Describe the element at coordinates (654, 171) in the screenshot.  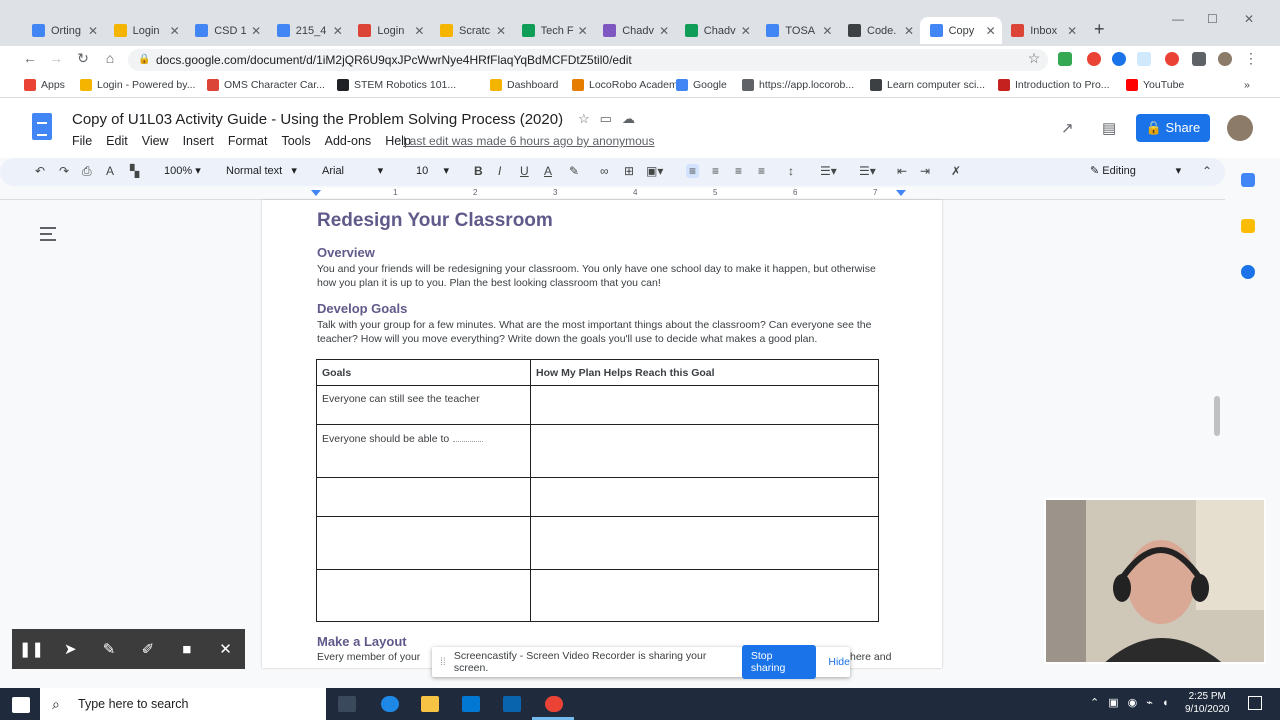
I see `insert-image-icon: ▣▾` at that location.